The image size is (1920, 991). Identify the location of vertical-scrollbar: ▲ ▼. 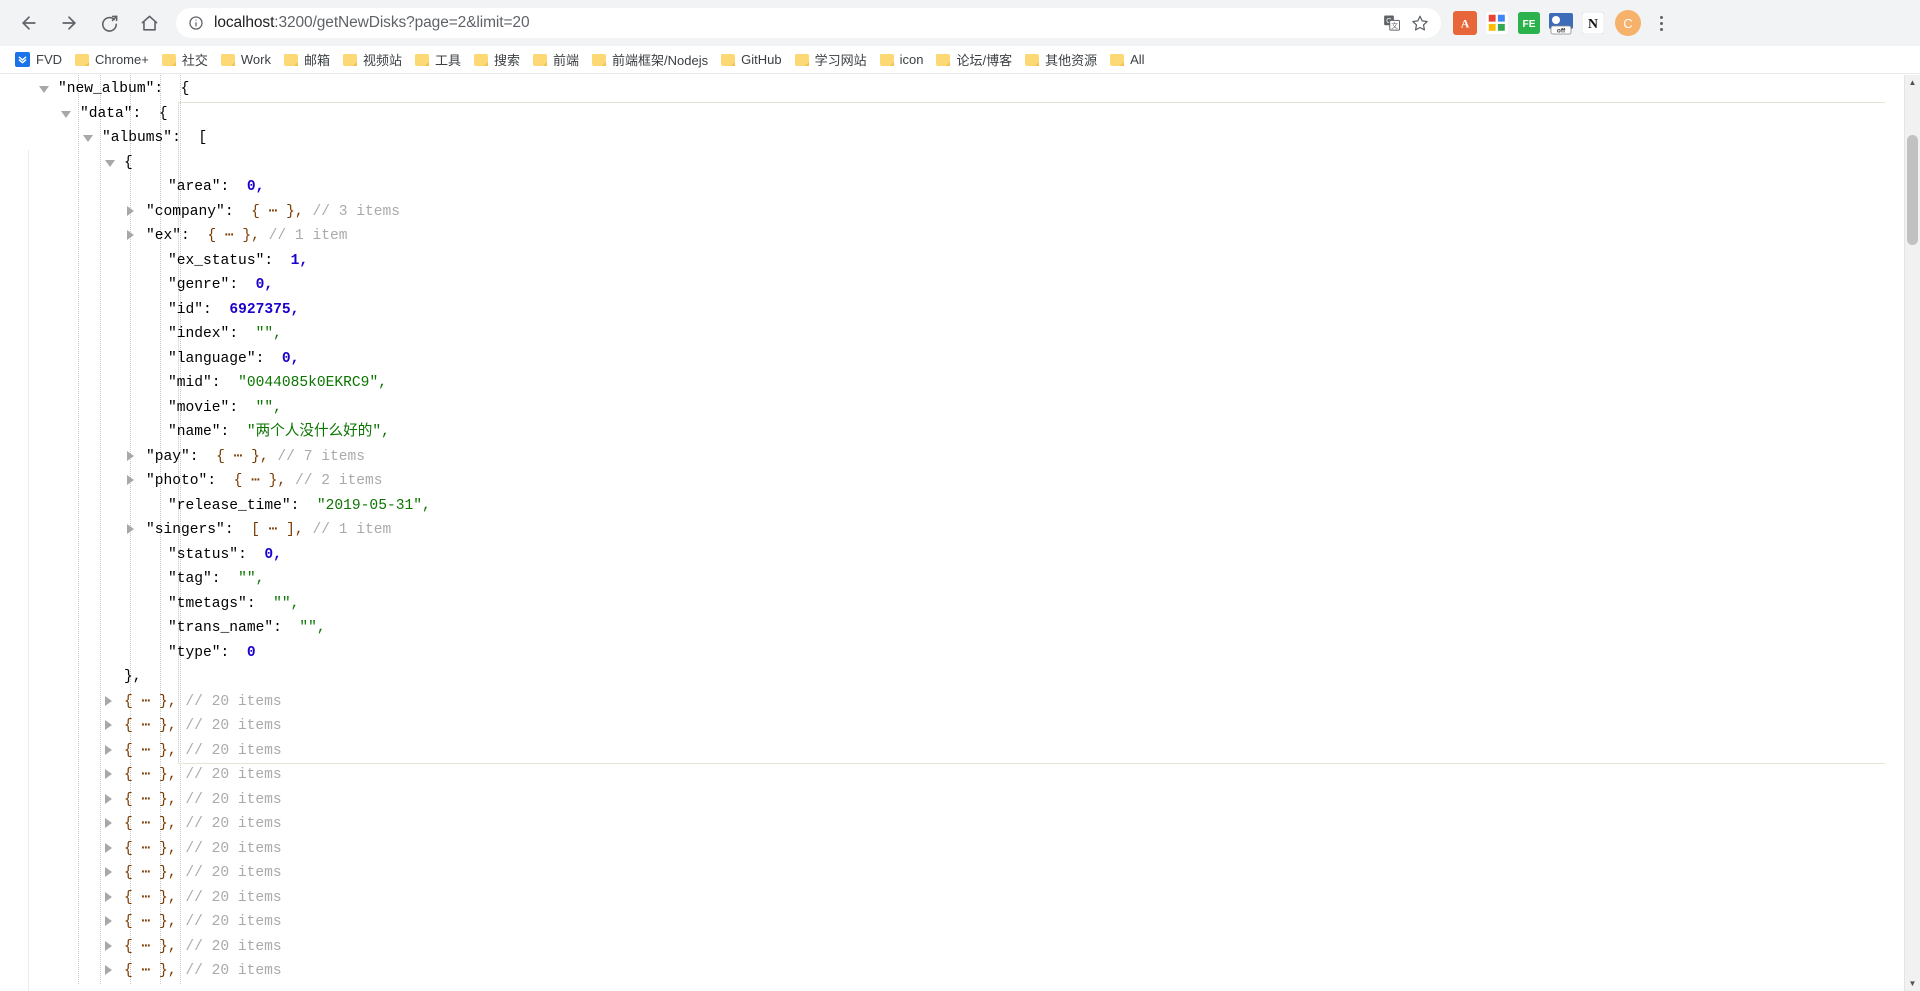
(1912, 533).